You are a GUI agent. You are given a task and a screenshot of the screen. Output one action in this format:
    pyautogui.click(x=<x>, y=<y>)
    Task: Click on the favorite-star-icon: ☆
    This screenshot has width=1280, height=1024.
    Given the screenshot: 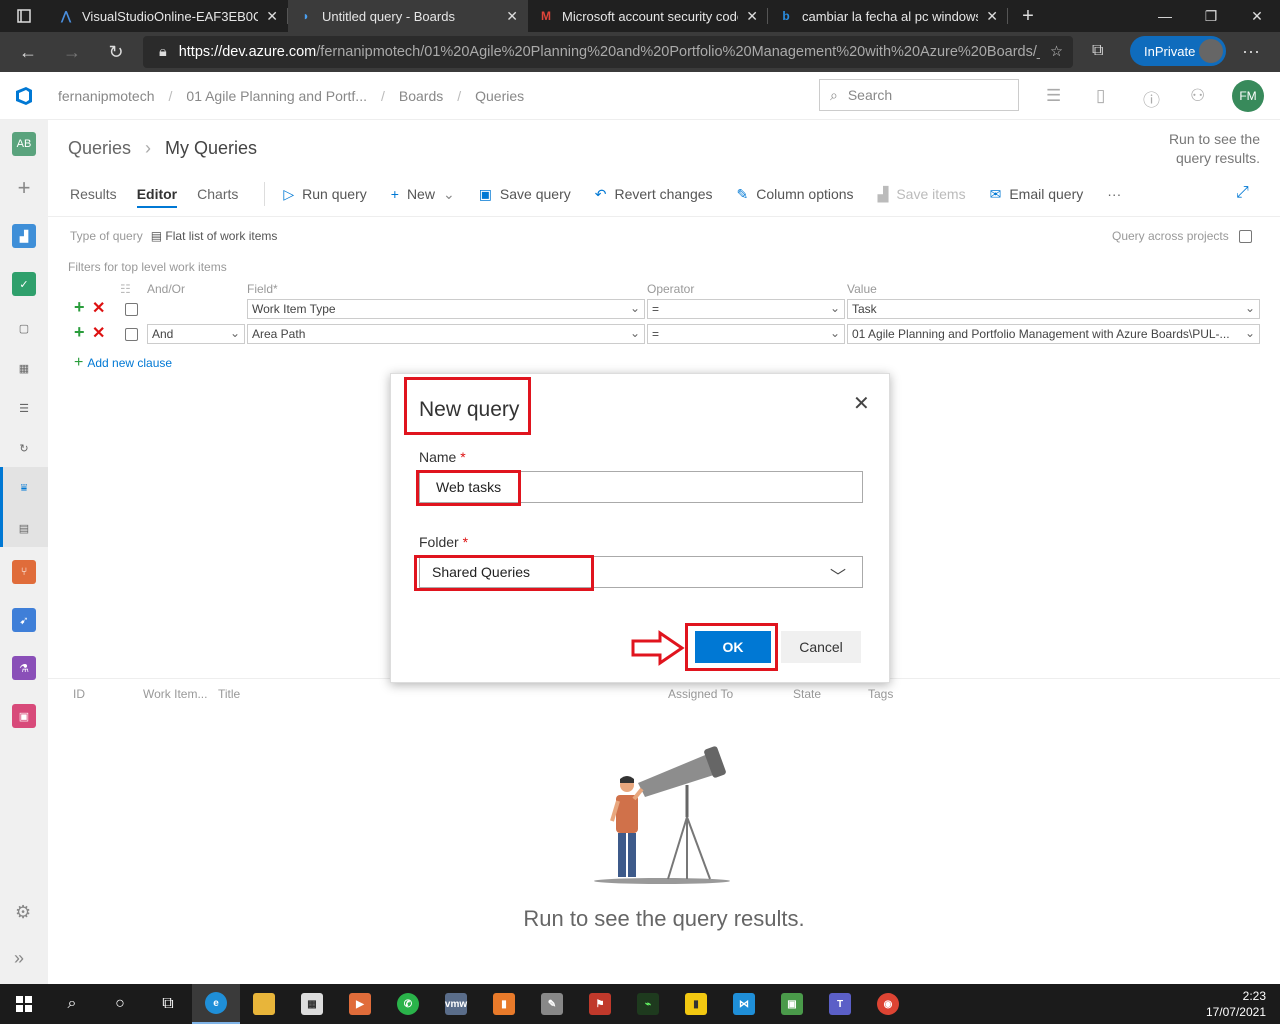 What is the action you would take?
    pyautogui.click(x=1056, y=52)
    